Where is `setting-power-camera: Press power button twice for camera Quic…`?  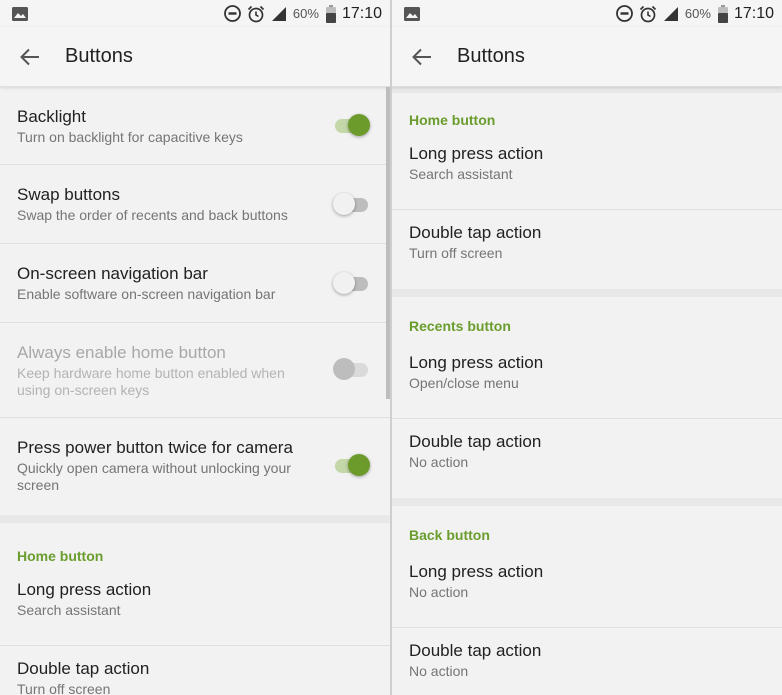
setting-power-camera: Press power button twice for camera Quic… is located at coordinates (195, 466).